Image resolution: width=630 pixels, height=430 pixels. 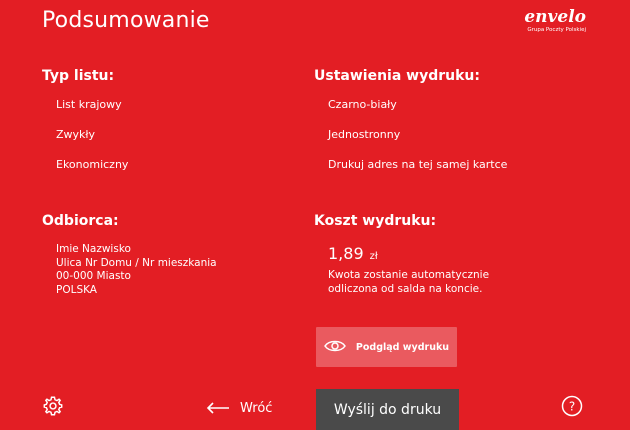 I want to click on recipient-street: Ulica Nr Domu / Nr mieszkania, so click(x=136, y=262).